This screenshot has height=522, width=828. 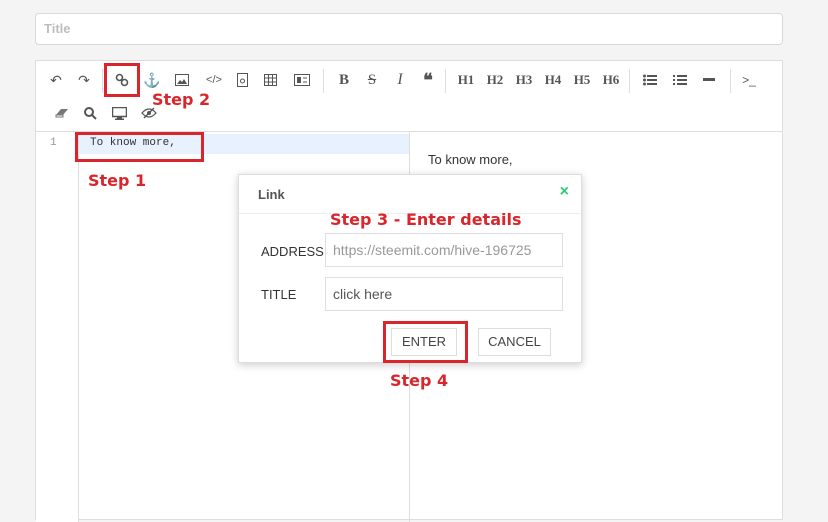 What do you see at coordinates (122, 80) in the screenshot?
I see `step2-highlight-box` at bounding box center [122, 80].